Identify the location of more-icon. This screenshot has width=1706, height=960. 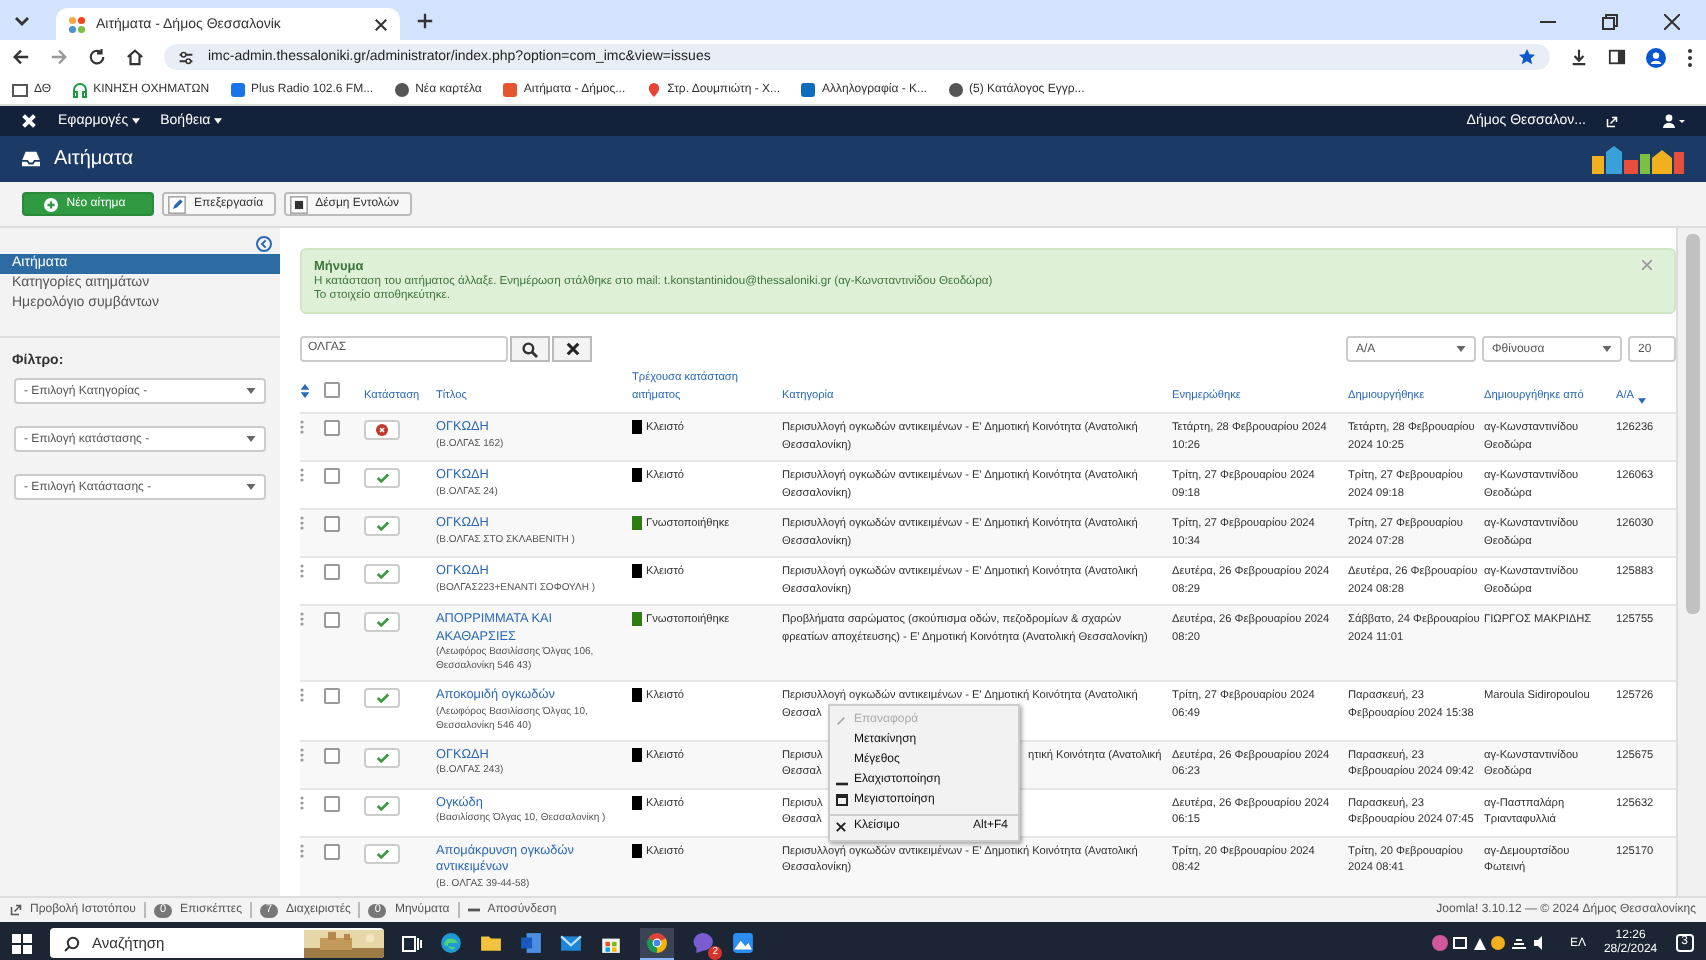
(1690, 57).